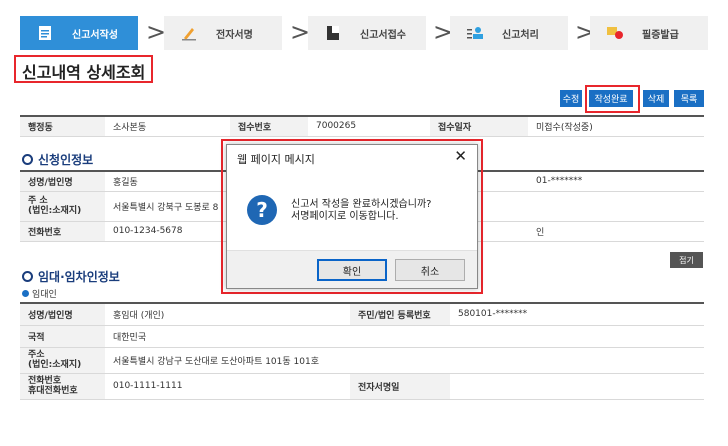 The width and height of the screenshot is (728, 446). What do you see at coordinates (404, 336) in the screenshot?
I see `lessor-nation-value: 대한민국` at bounding box center [404, 336].